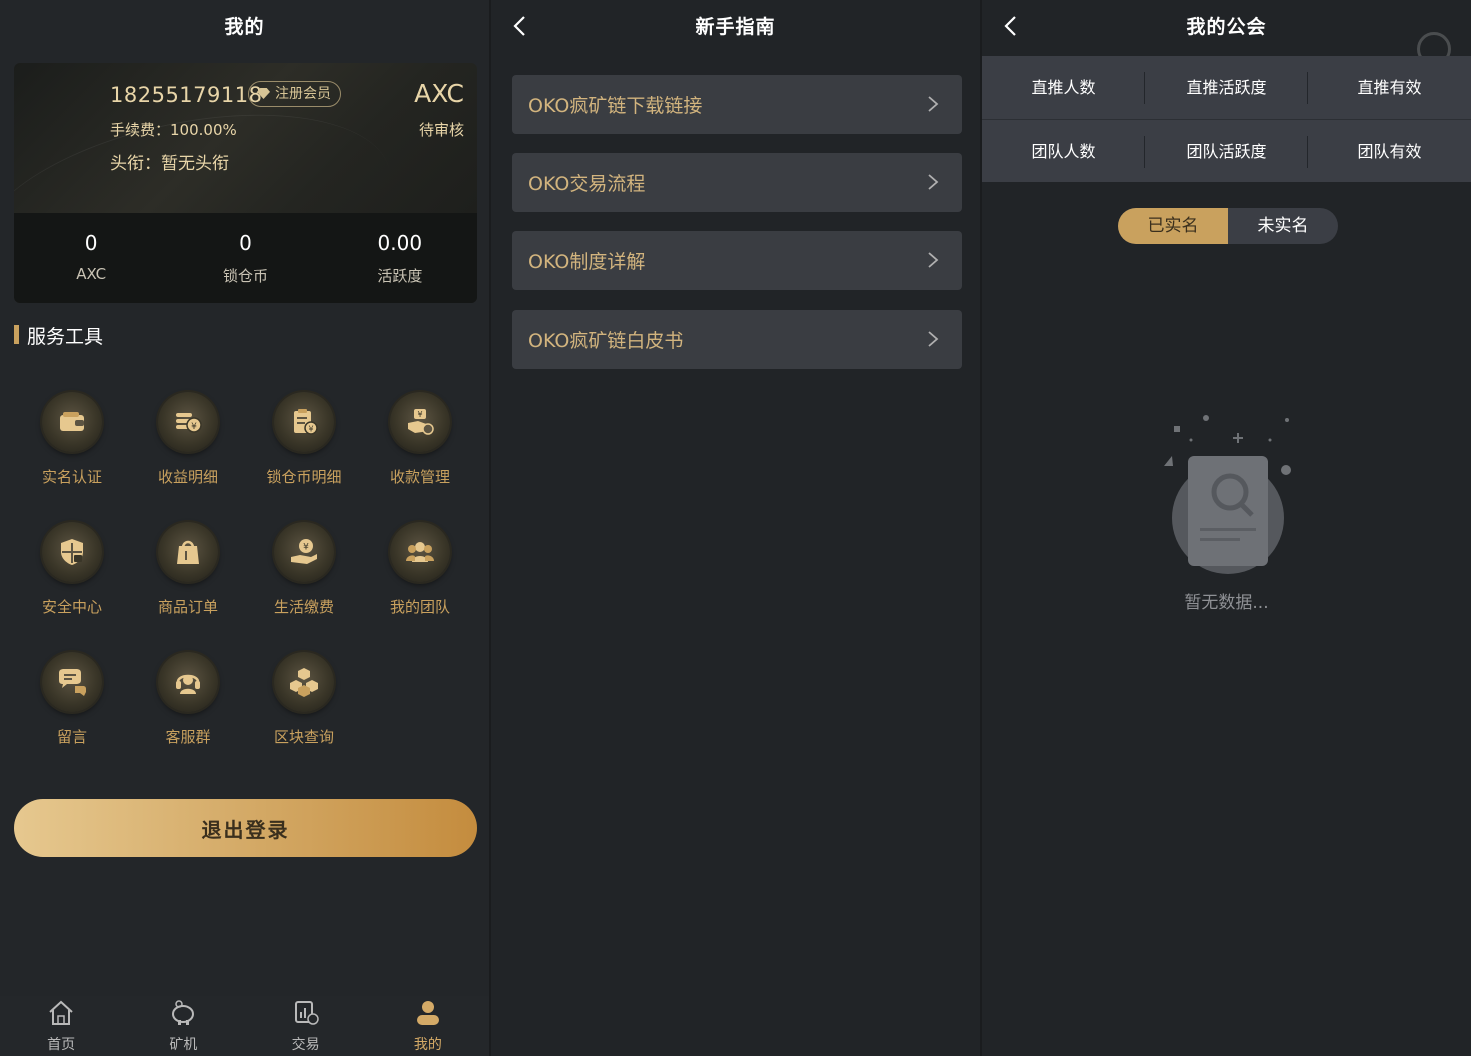  Describe the element at coordinates (183, 1012) in the screenshot. I see `piggy-bank-icon` at that location.